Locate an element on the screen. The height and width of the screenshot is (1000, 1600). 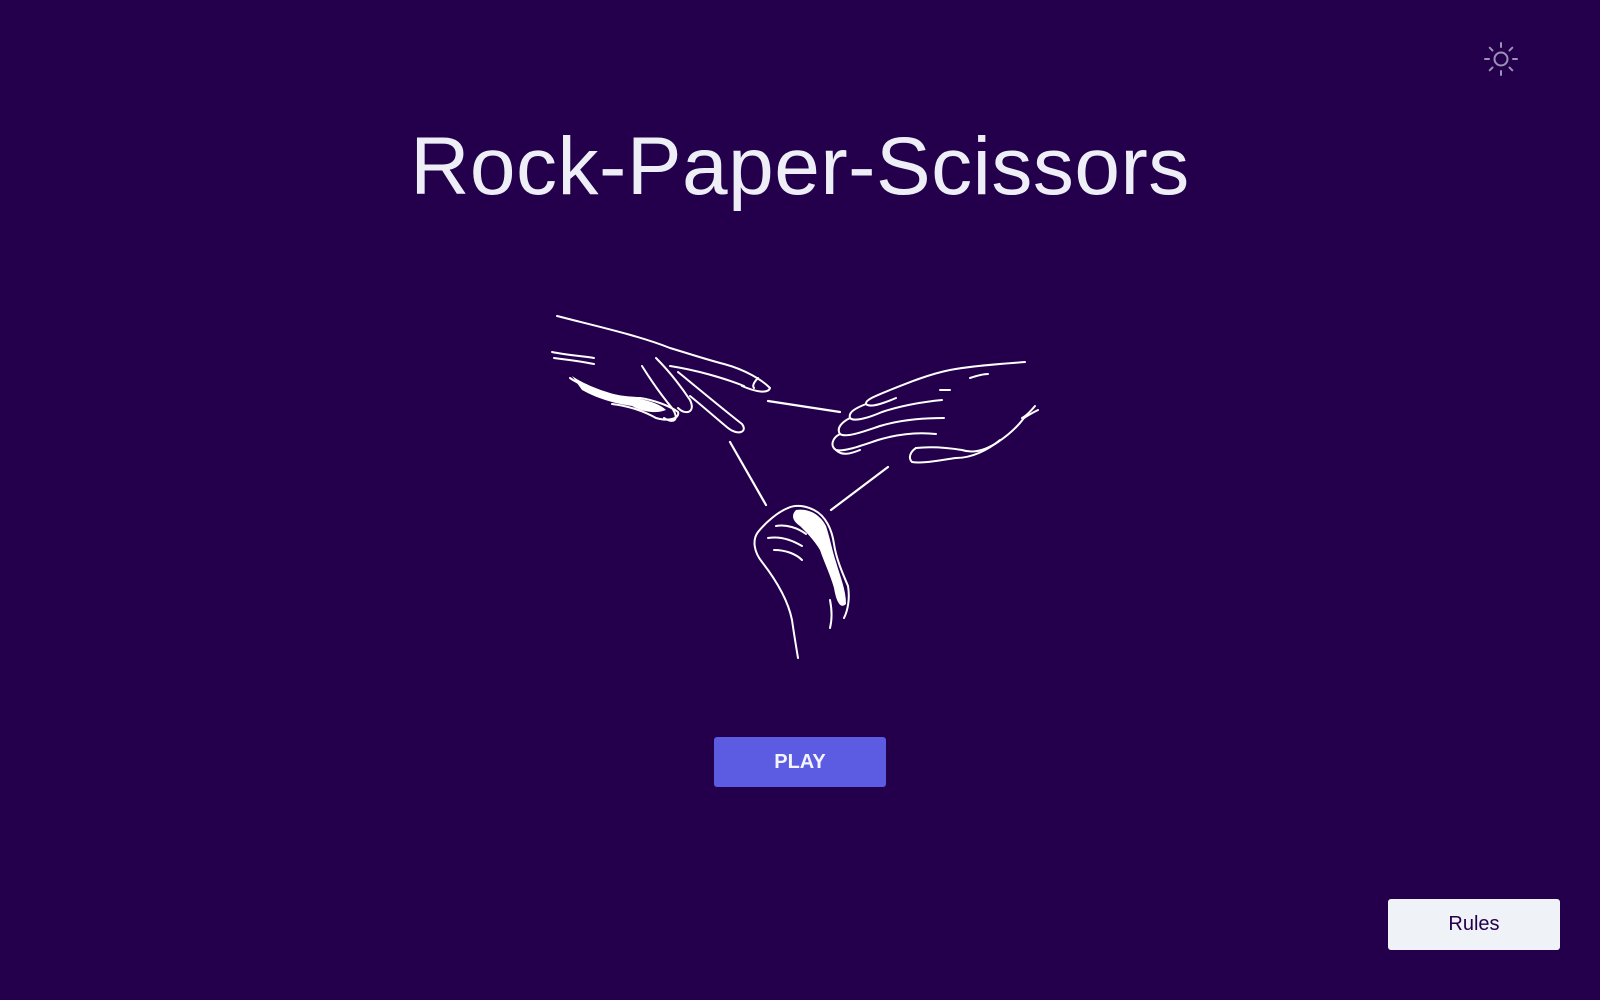
theme-toggle-button is located at coordinates (1501, 59).